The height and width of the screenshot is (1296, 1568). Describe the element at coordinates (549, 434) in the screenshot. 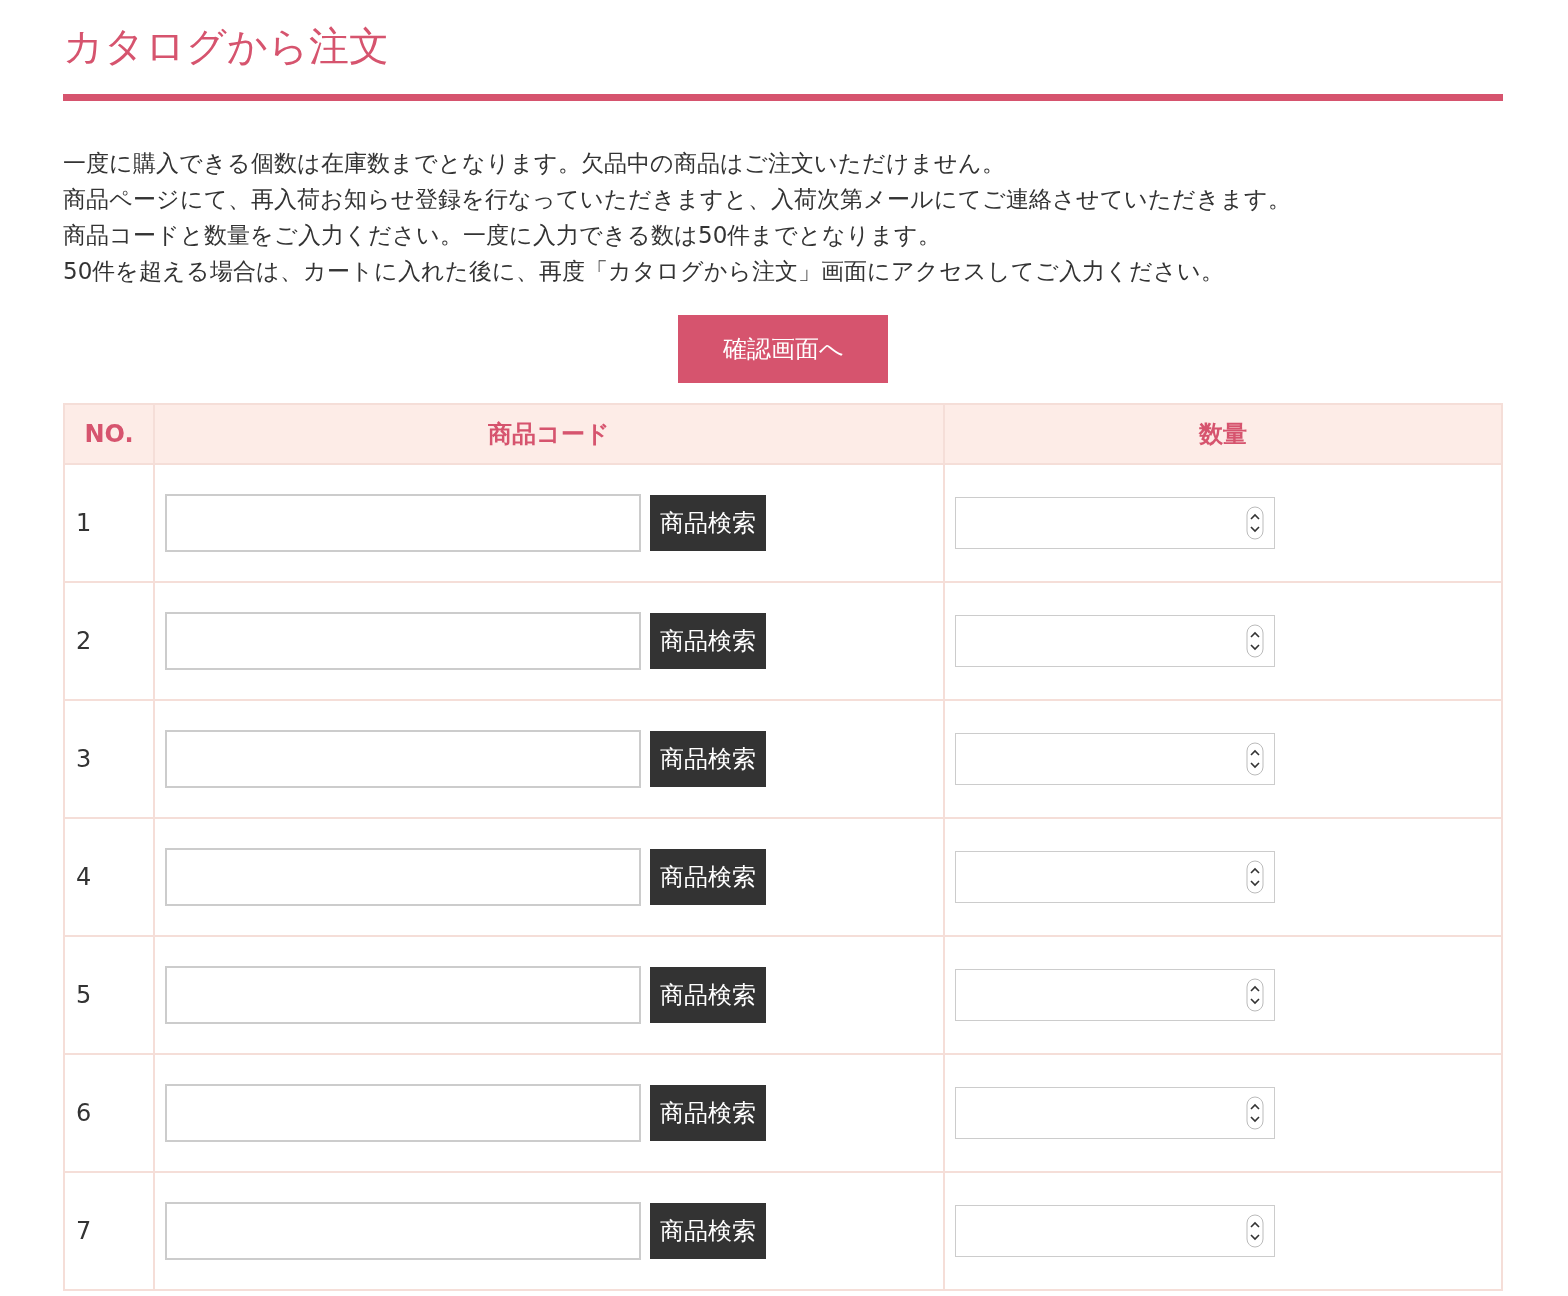

I see `column-header: 商品コード` at that location.